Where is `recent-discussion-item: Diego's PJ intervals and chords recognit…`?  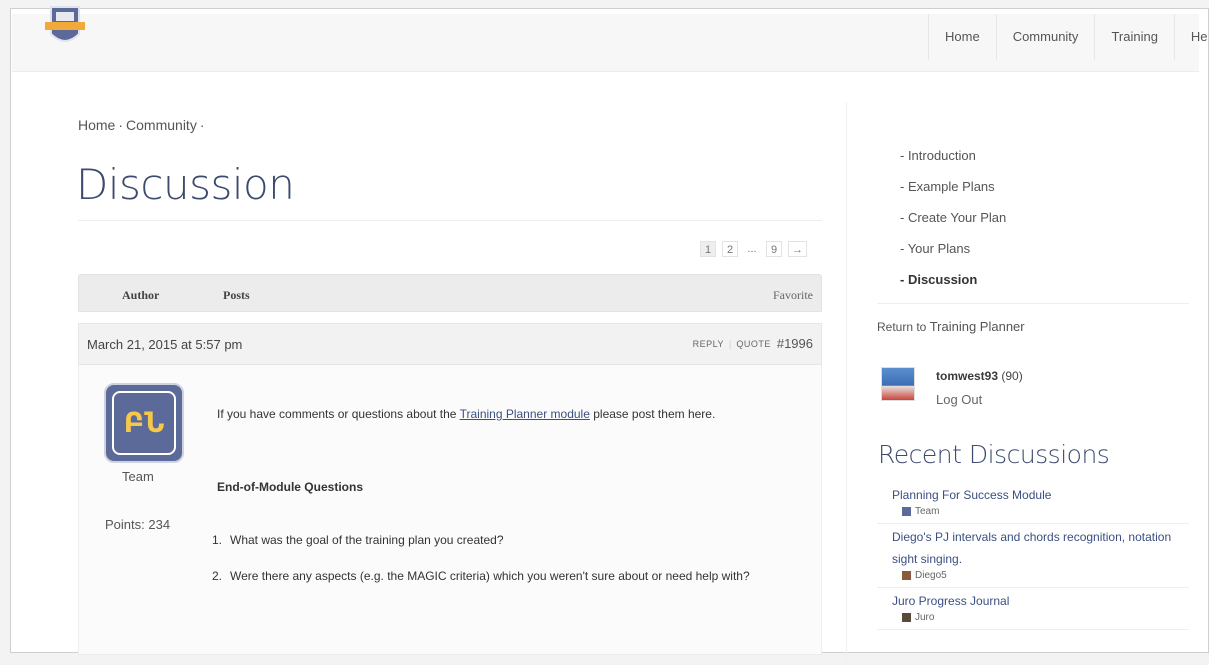
recent-discussion-item: Diego's PJ intervals and chords recognit… is located at coordinates (1033, 556).